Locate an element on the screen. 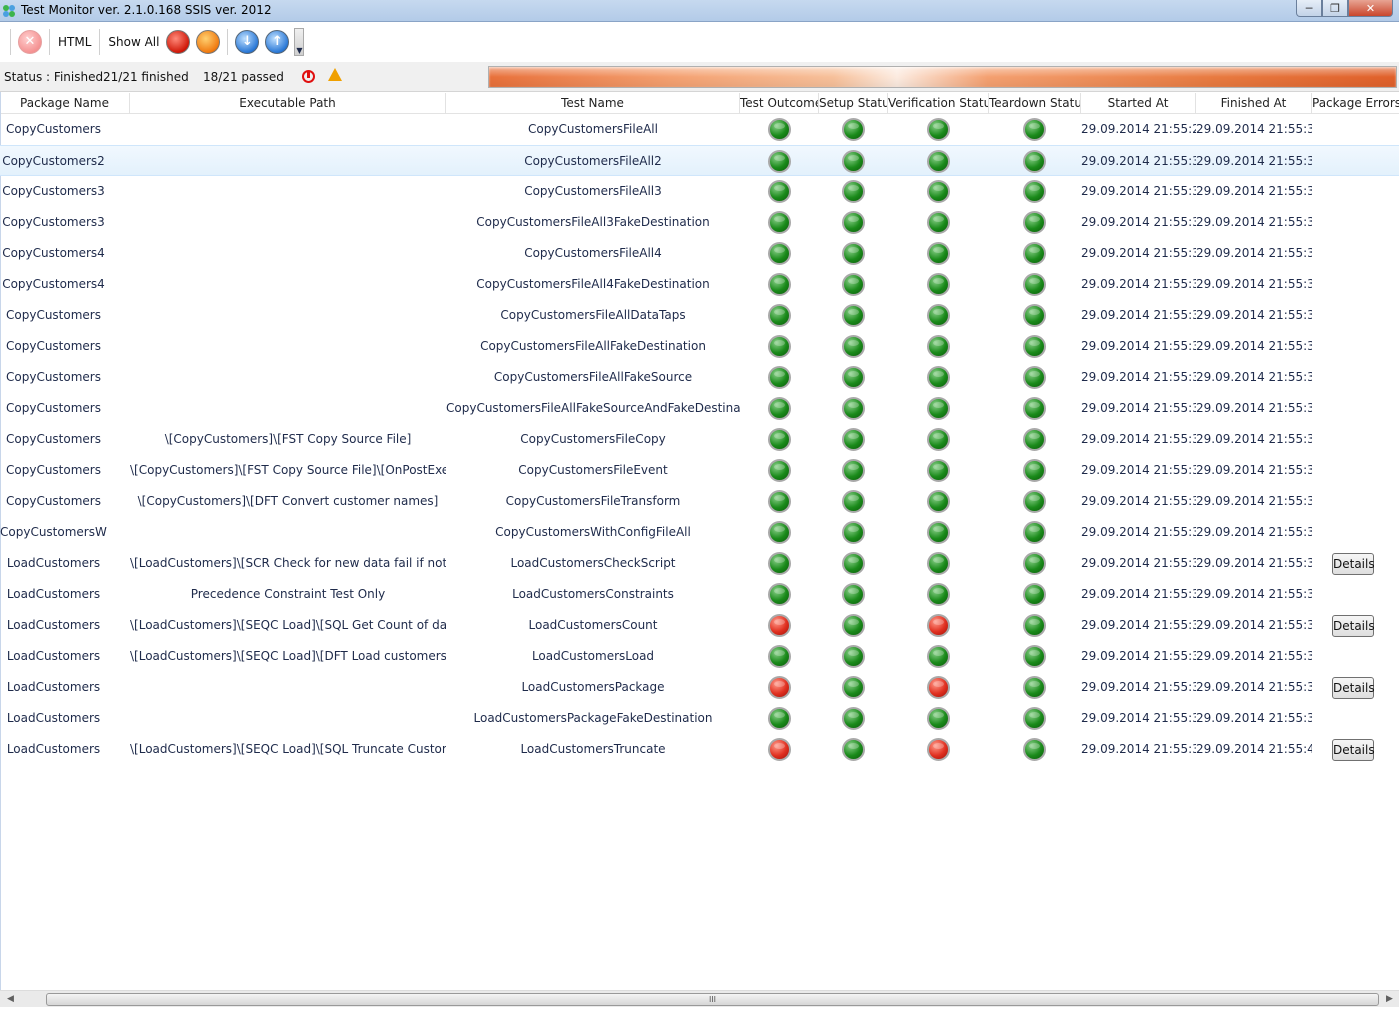  column-header-started-at: Started At is located at coordinates (1138, 103).